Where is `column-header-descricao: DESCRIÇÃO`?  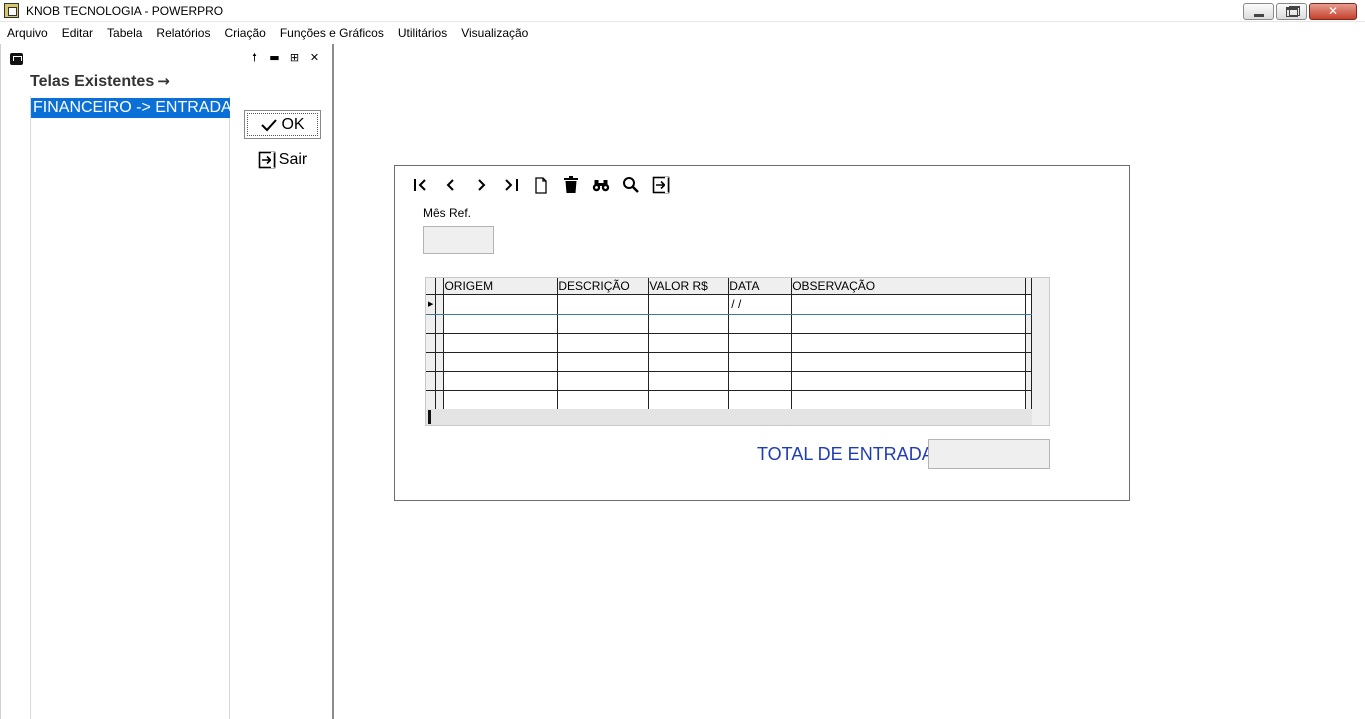
column-header-descricao: DESCRIÇÃO is located at coordinates (603, 286).